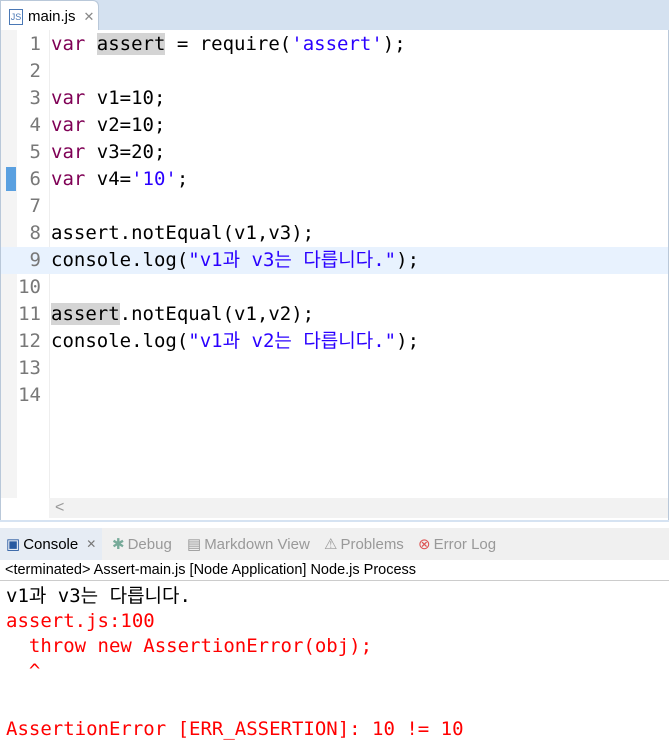  I want to click on code-line: 1 var assert = require('assert');, so click(334, 44).